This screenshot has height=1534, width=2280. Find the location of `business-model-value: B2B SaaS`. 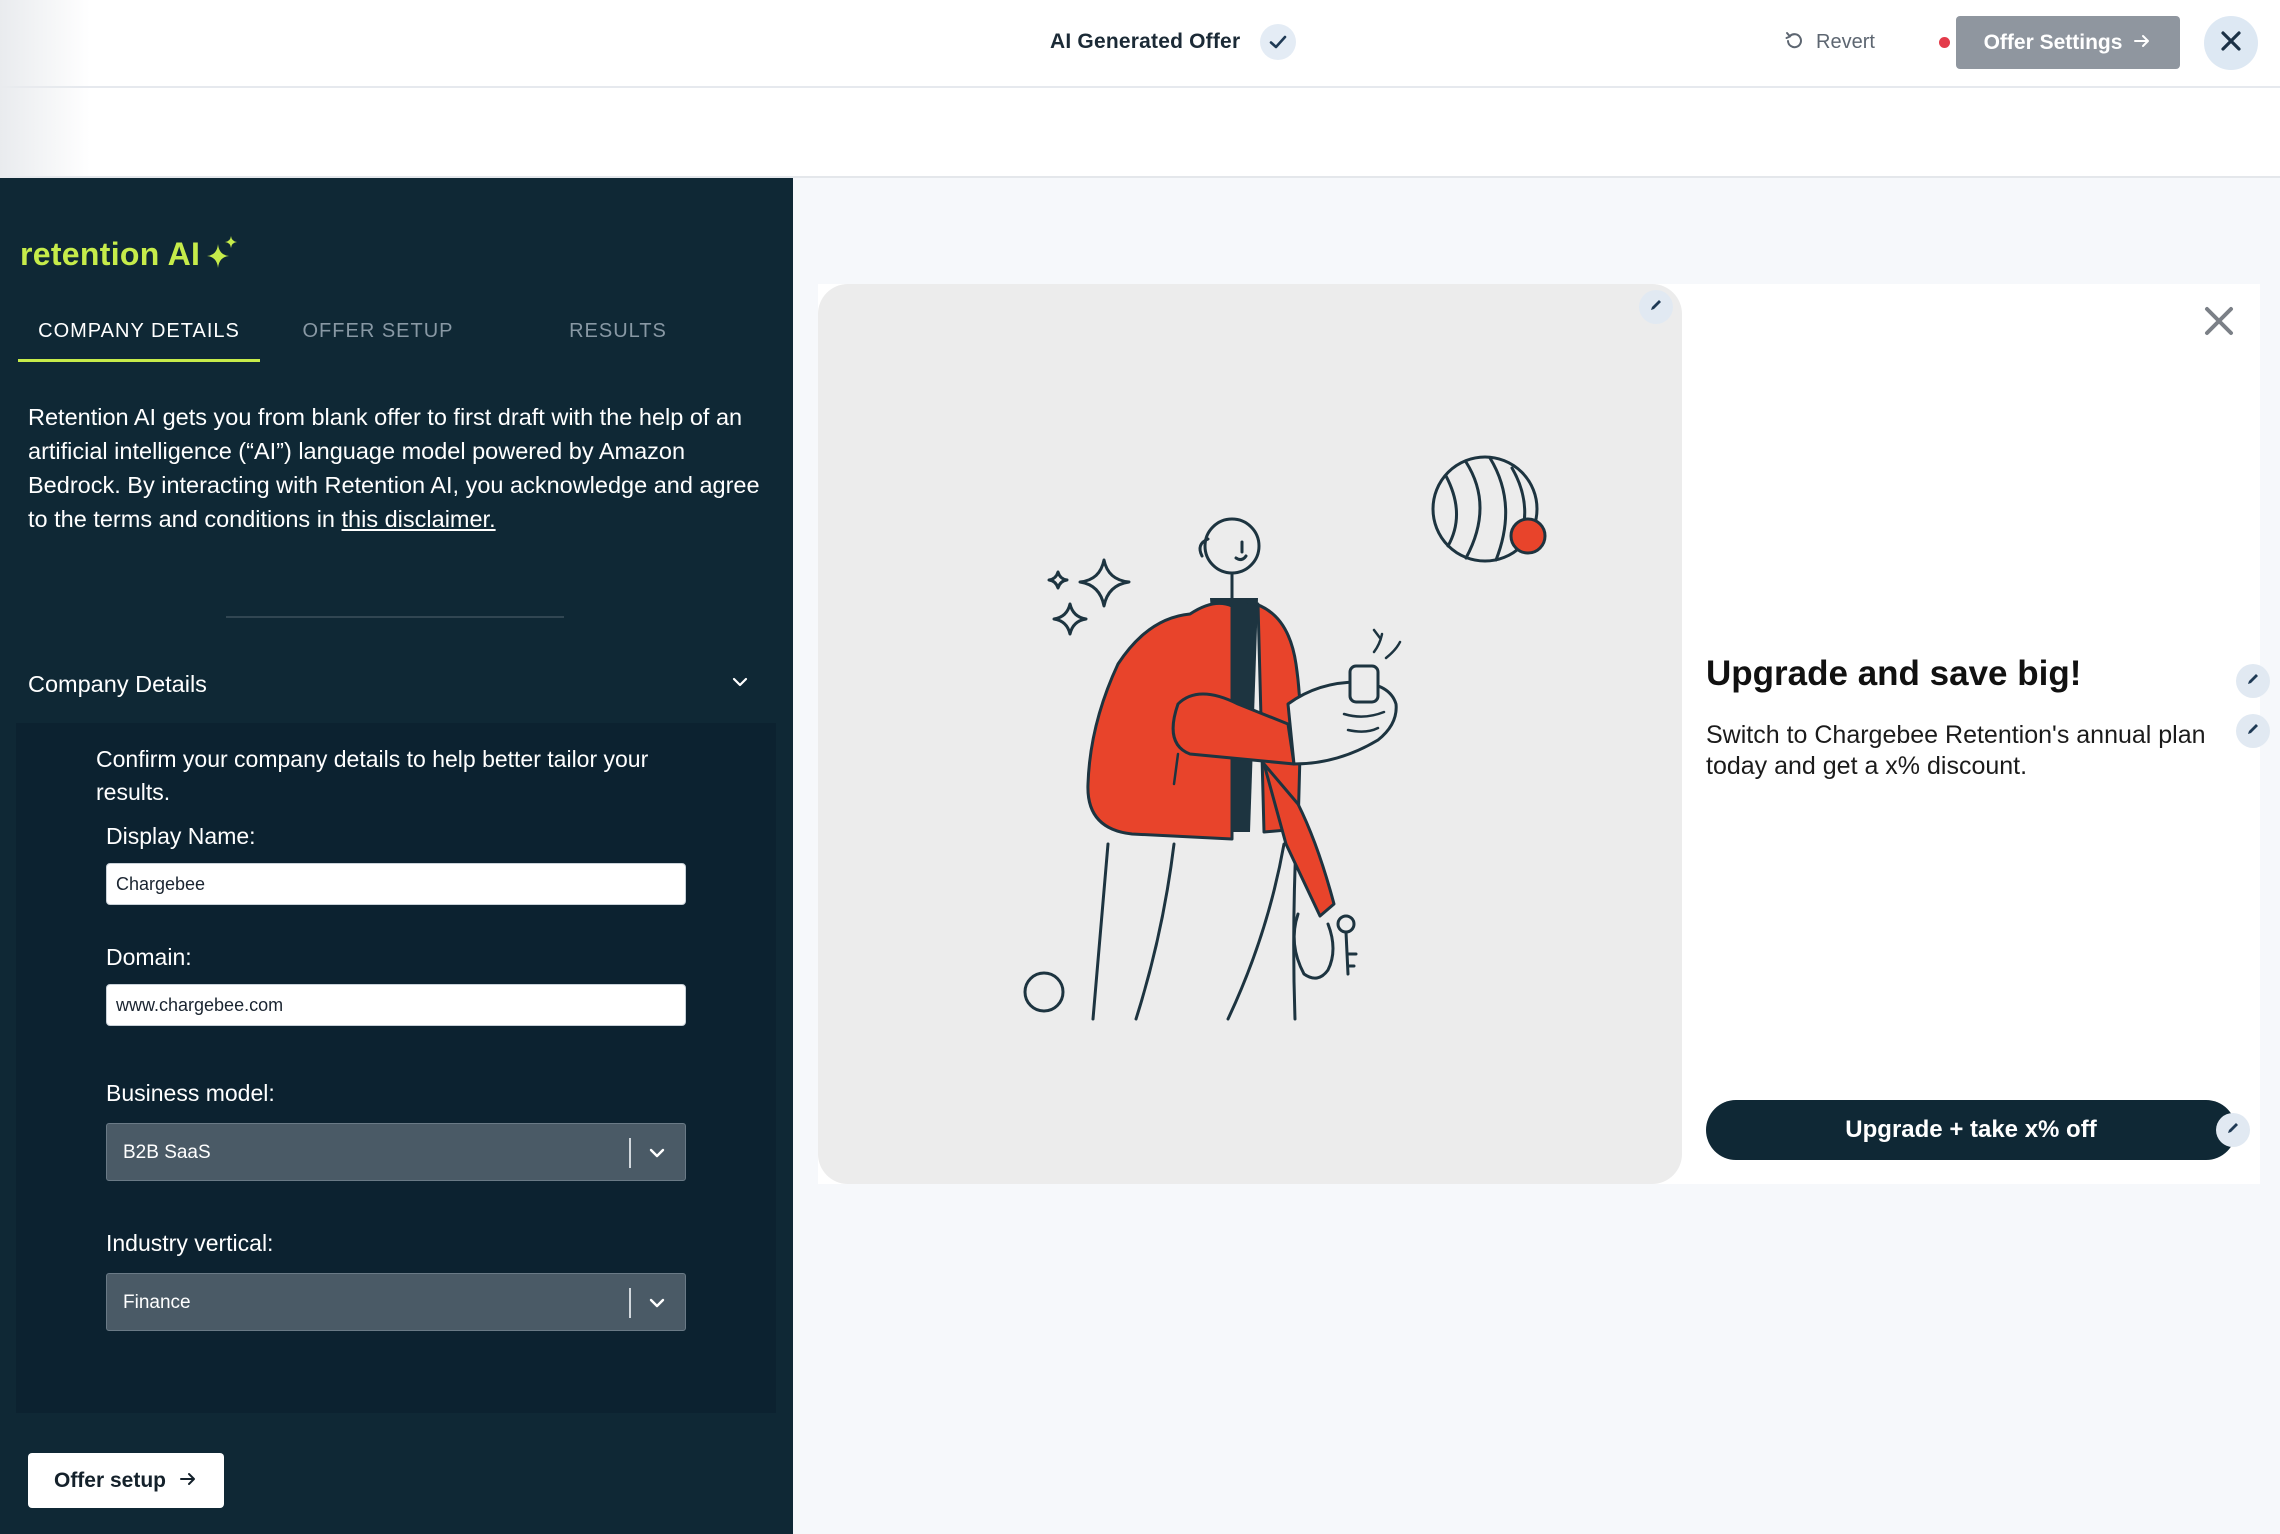

business-model-value: B2B SaaS is located at coordinates (167, 1152).